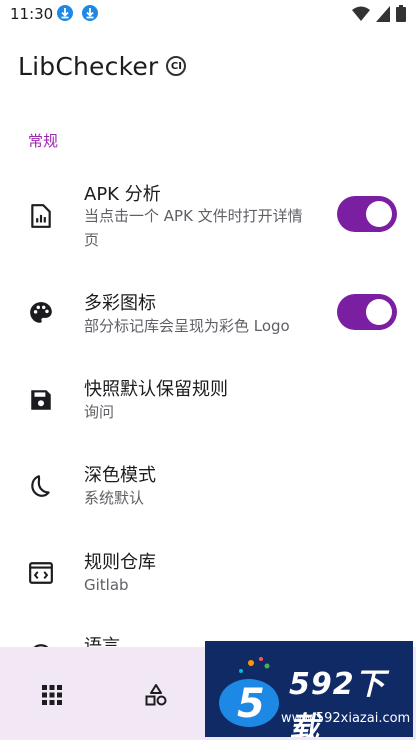  Describe the element at coordinates (41, 400) in the screenshot. I see `save-icon` at that location.